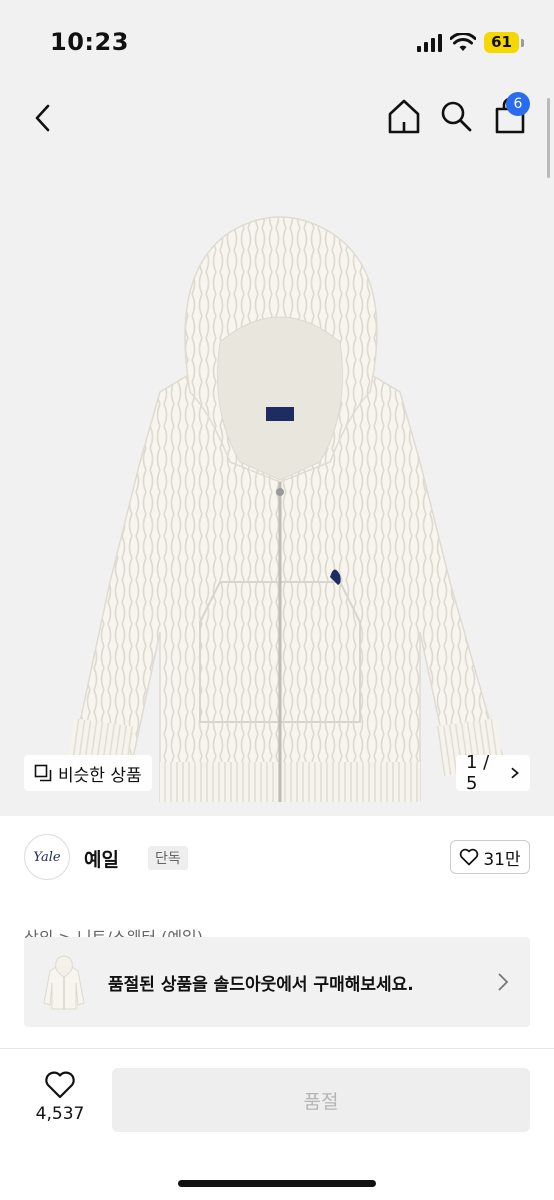 Image resolution: width=554 pixels, height=1200 pixels. Describe the element at coordinates (101, 858) in the screenshot. I see `brand-name: 예일` at that location.